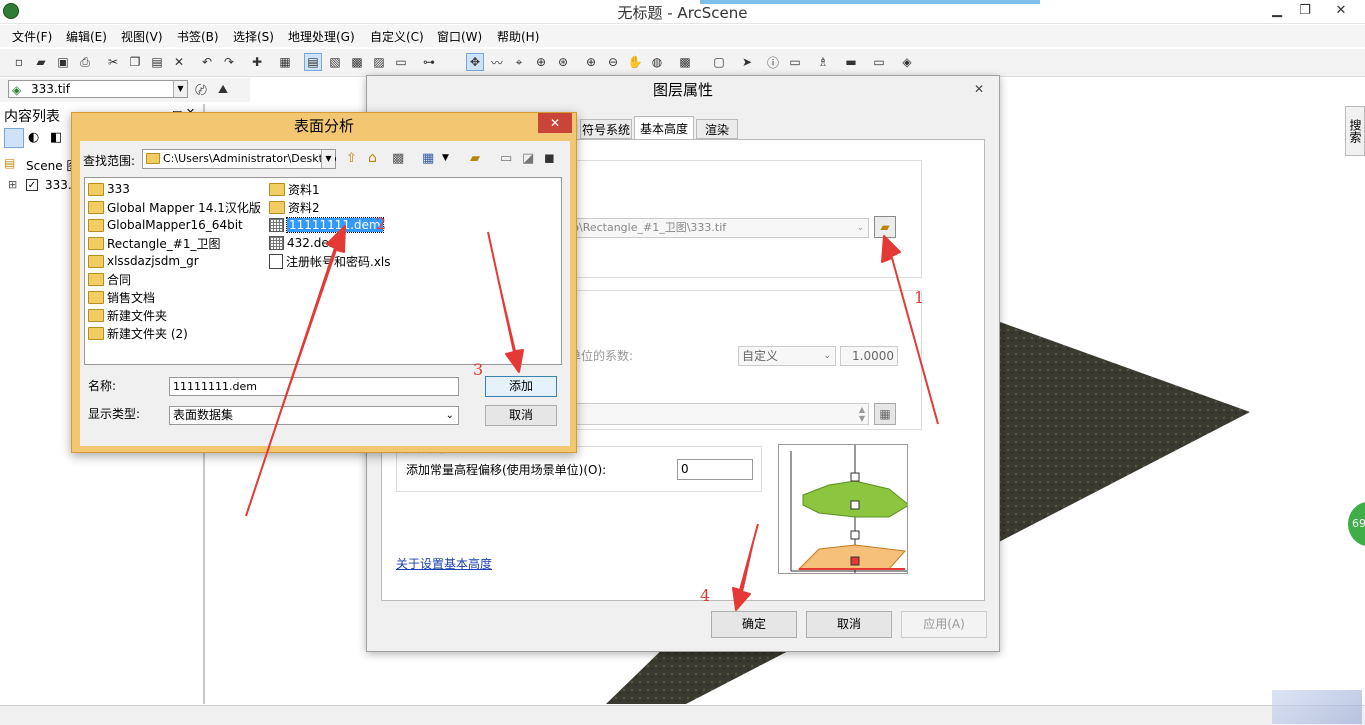  I want to click on watermark-logo, so click(1317, 707).